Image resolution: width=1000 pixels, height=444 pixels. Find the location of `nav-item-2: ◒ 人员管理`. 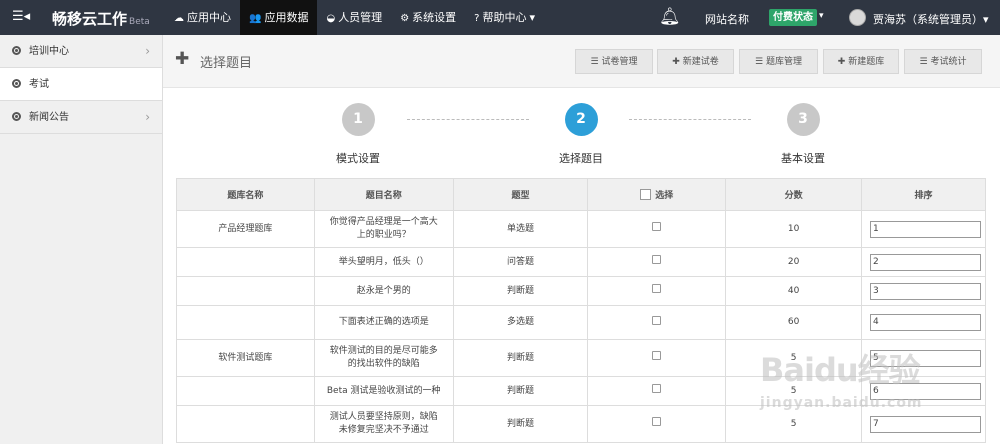

nav-item-2: ◒ 人员管理 is located at coordinates (354, 17).